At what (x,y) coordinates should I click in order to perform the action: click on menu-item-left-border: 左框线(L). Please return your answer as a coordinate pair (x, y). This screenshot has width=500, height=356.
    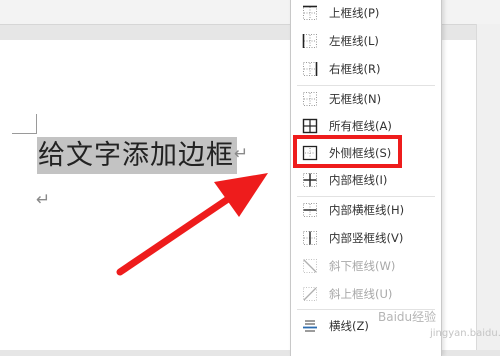
    Looking at the image, I should click on (366, 41).